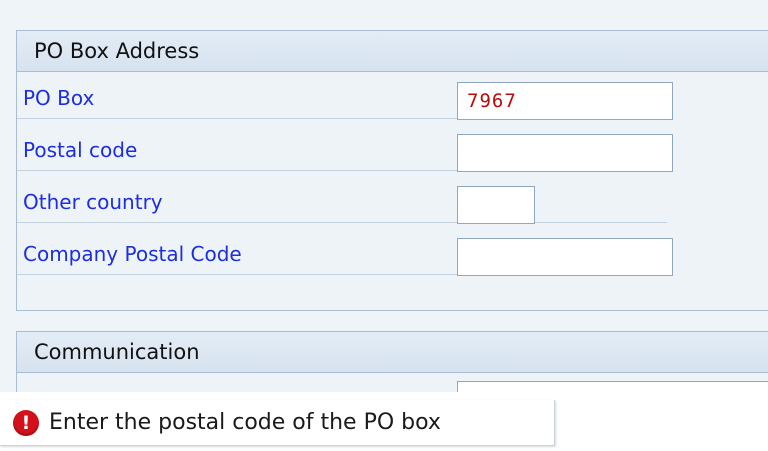  I want to click on error-icon: !, so click(26, 423).